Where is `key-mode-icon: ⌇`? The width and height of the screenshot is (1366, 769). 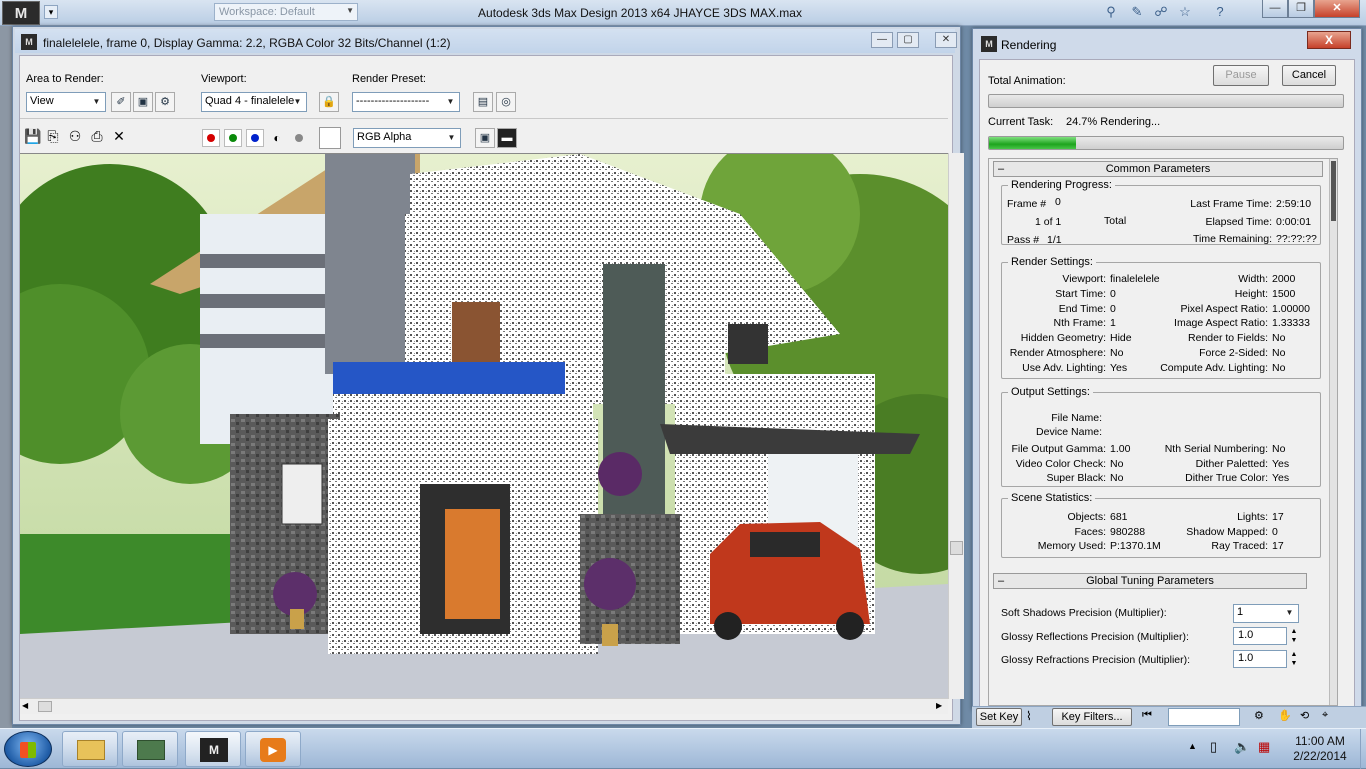 key-mode-icon: ⌇ is located at coordinates (1029, 716).